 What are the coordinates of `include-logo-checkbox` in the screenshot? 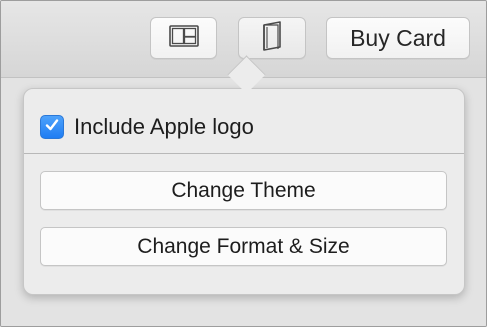 It's located at (52, 127).